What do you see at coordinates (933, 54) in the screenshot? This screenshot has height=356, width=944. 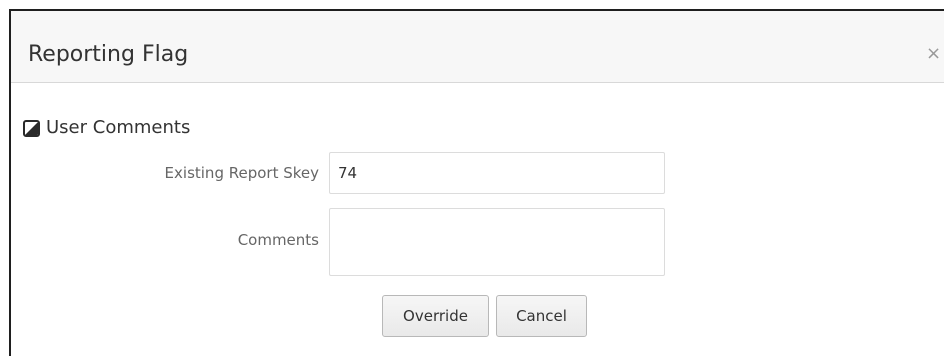 I see `close-icon: ×` at bounding box center [933, 54].